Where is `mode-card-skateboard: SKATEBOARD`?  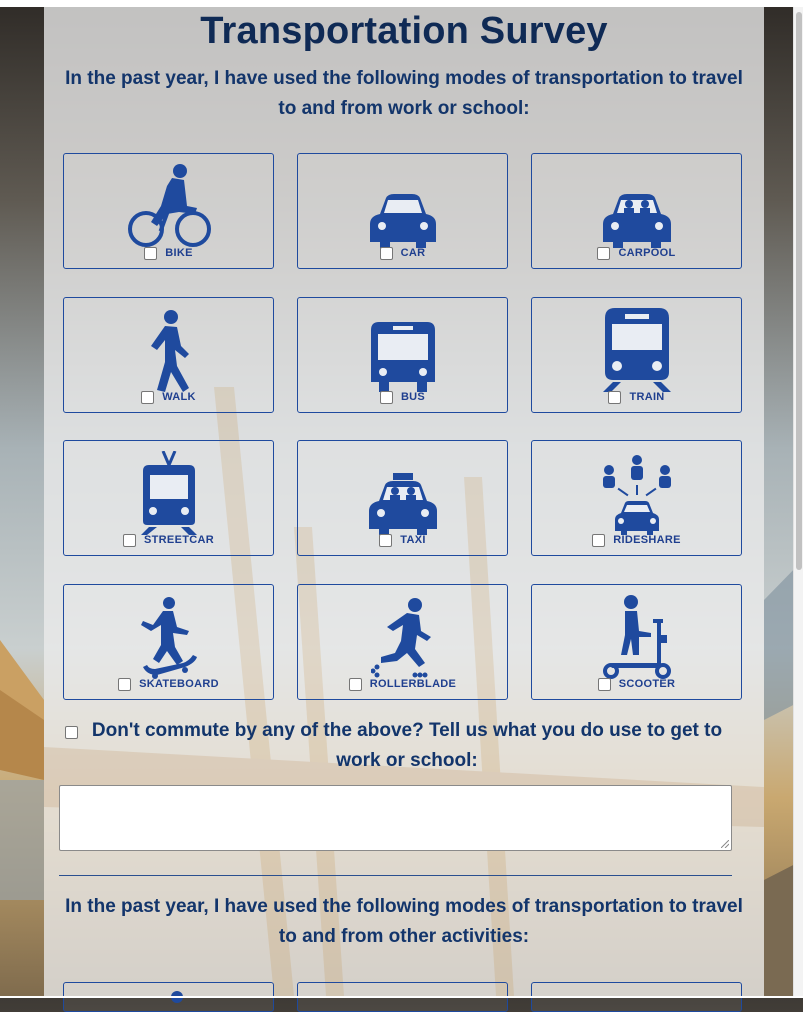
mode-card-skateboard: SKATEBOARD is located at coordinates (168, 642).